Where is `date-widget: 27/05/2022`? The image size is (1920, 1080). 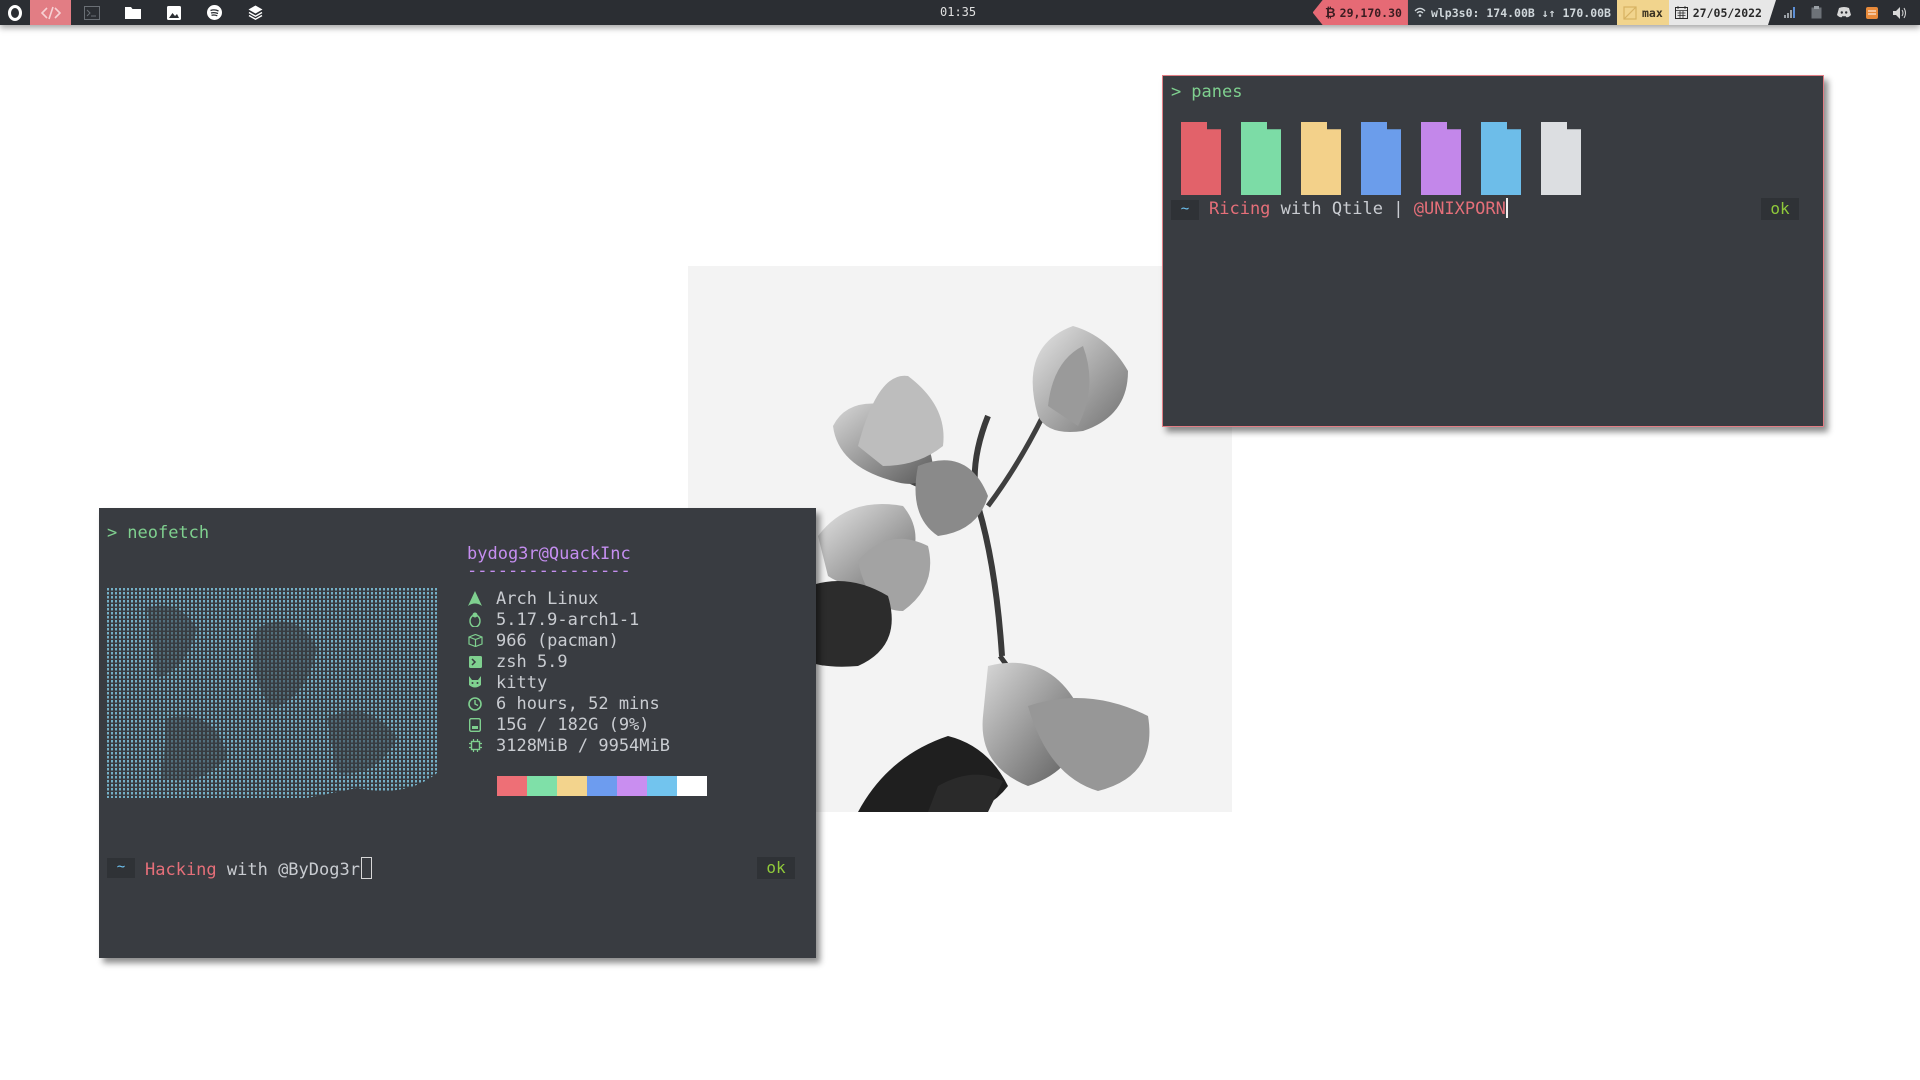 date-widget: 27/05/2022 is located at coordinates (1722, 12).